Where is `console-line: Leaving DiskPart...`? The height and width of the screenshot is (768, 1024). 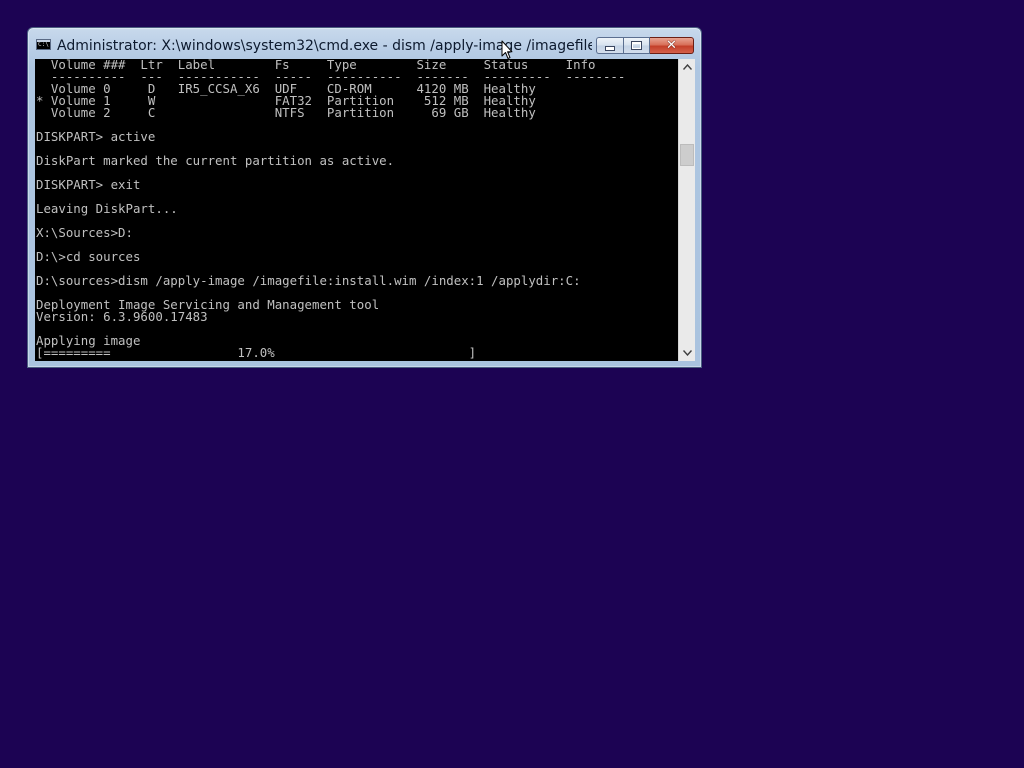
console-line: Leaving DiskPart... is located at coordinates (107, 208).